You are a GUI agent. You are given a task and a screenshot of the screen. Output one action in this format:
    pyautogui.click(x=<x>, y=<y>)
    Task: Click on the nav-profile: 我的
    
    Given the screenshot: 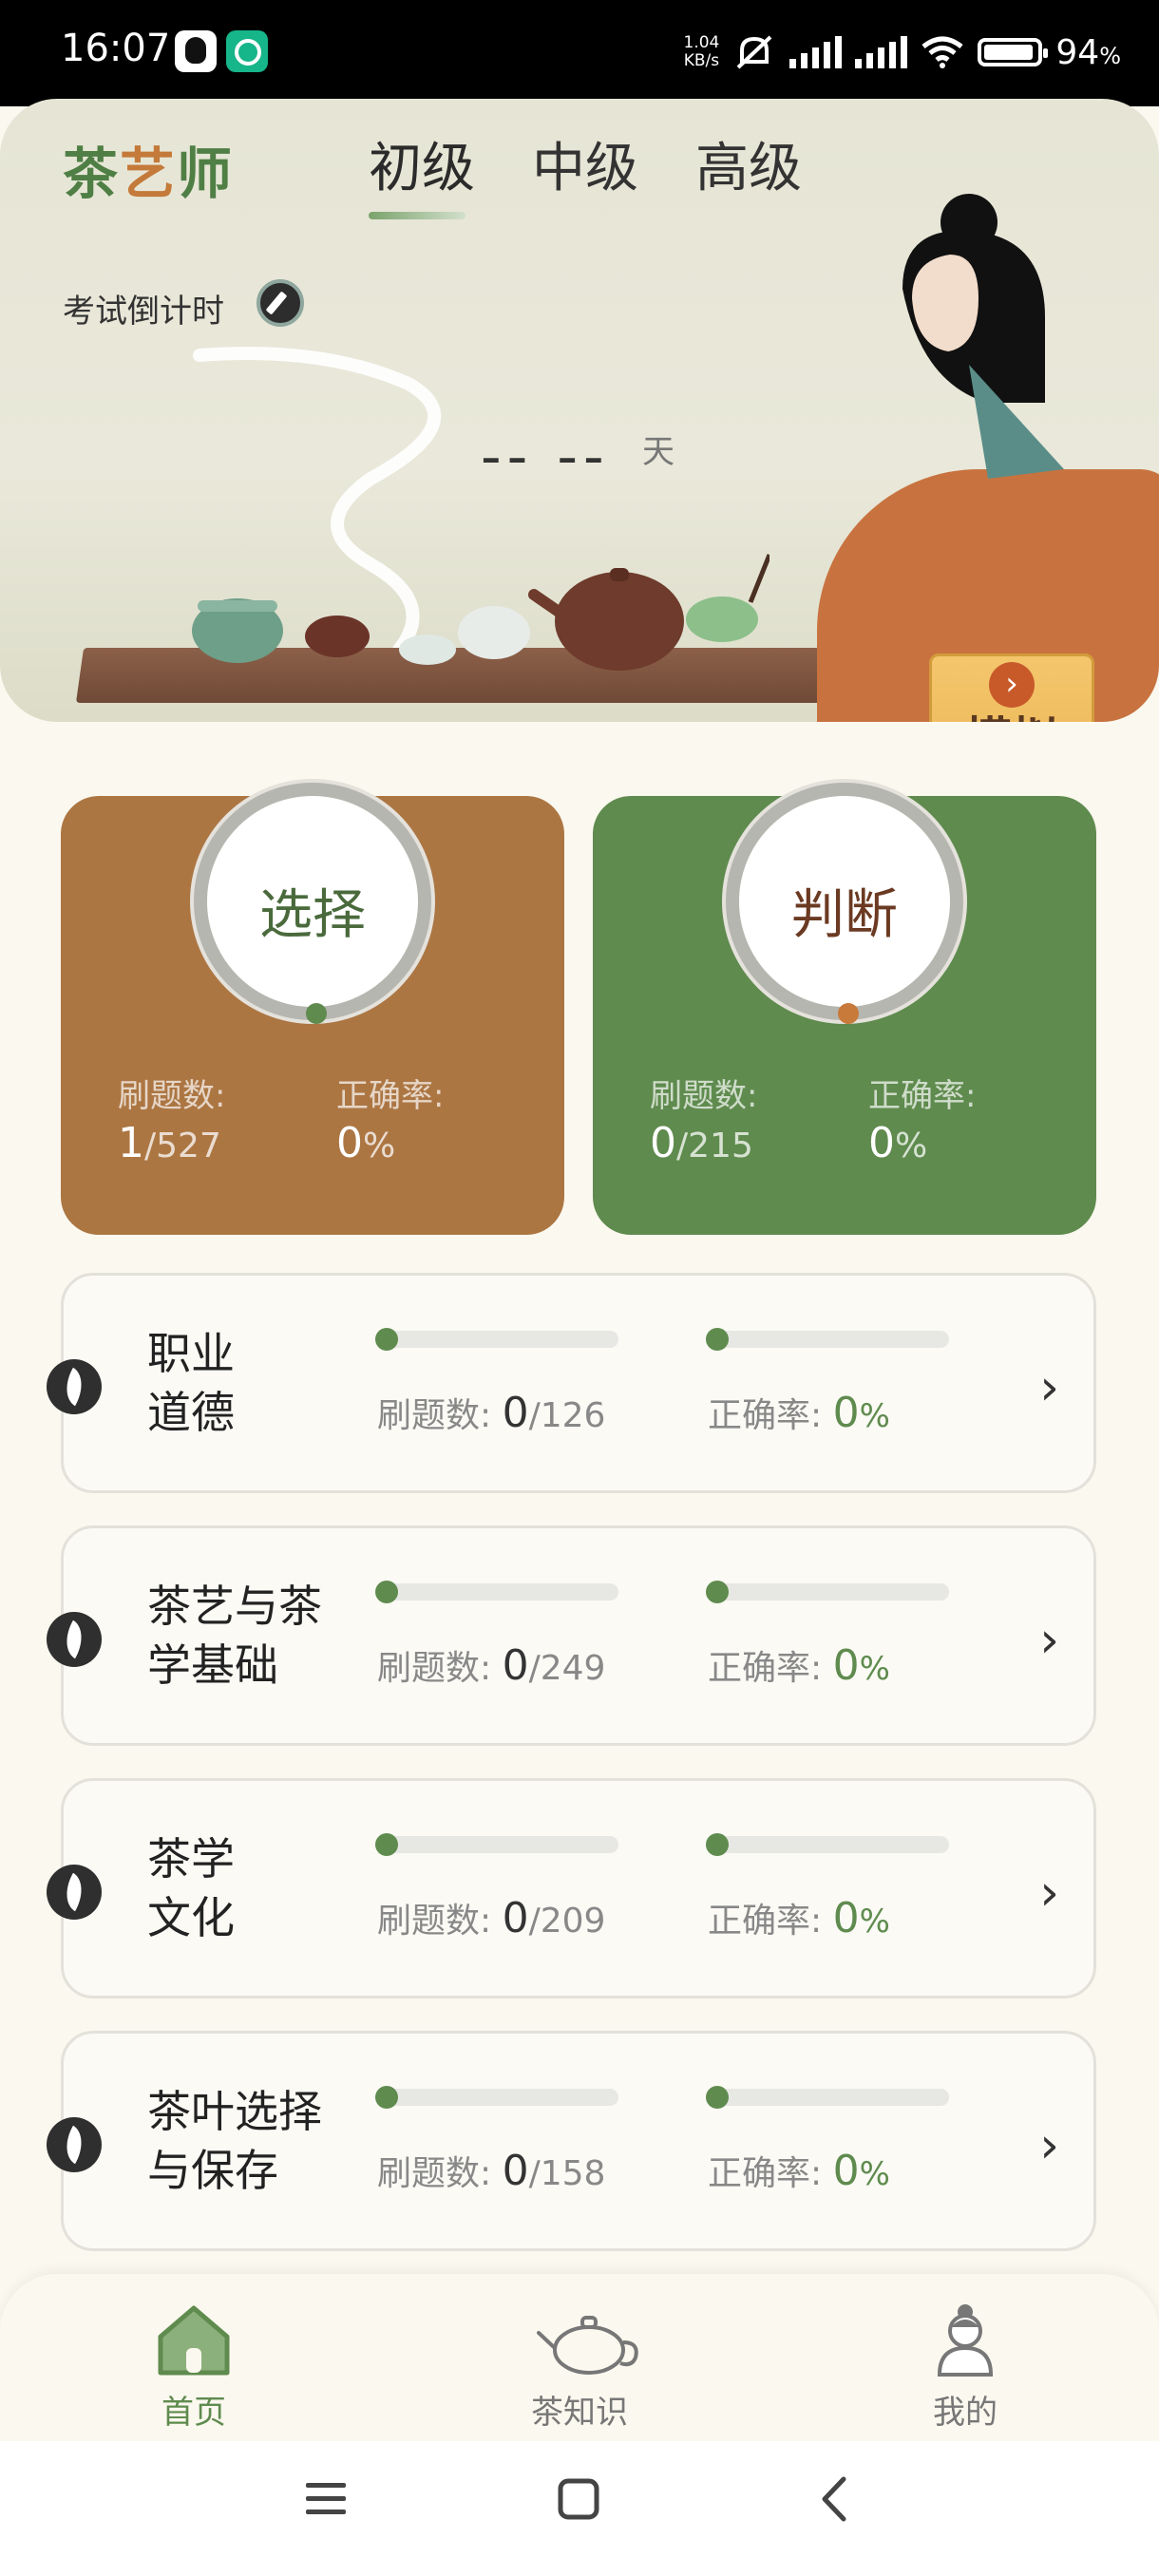 What is the action you would take?
    pyautogui.click(x=965, y=2367)
    